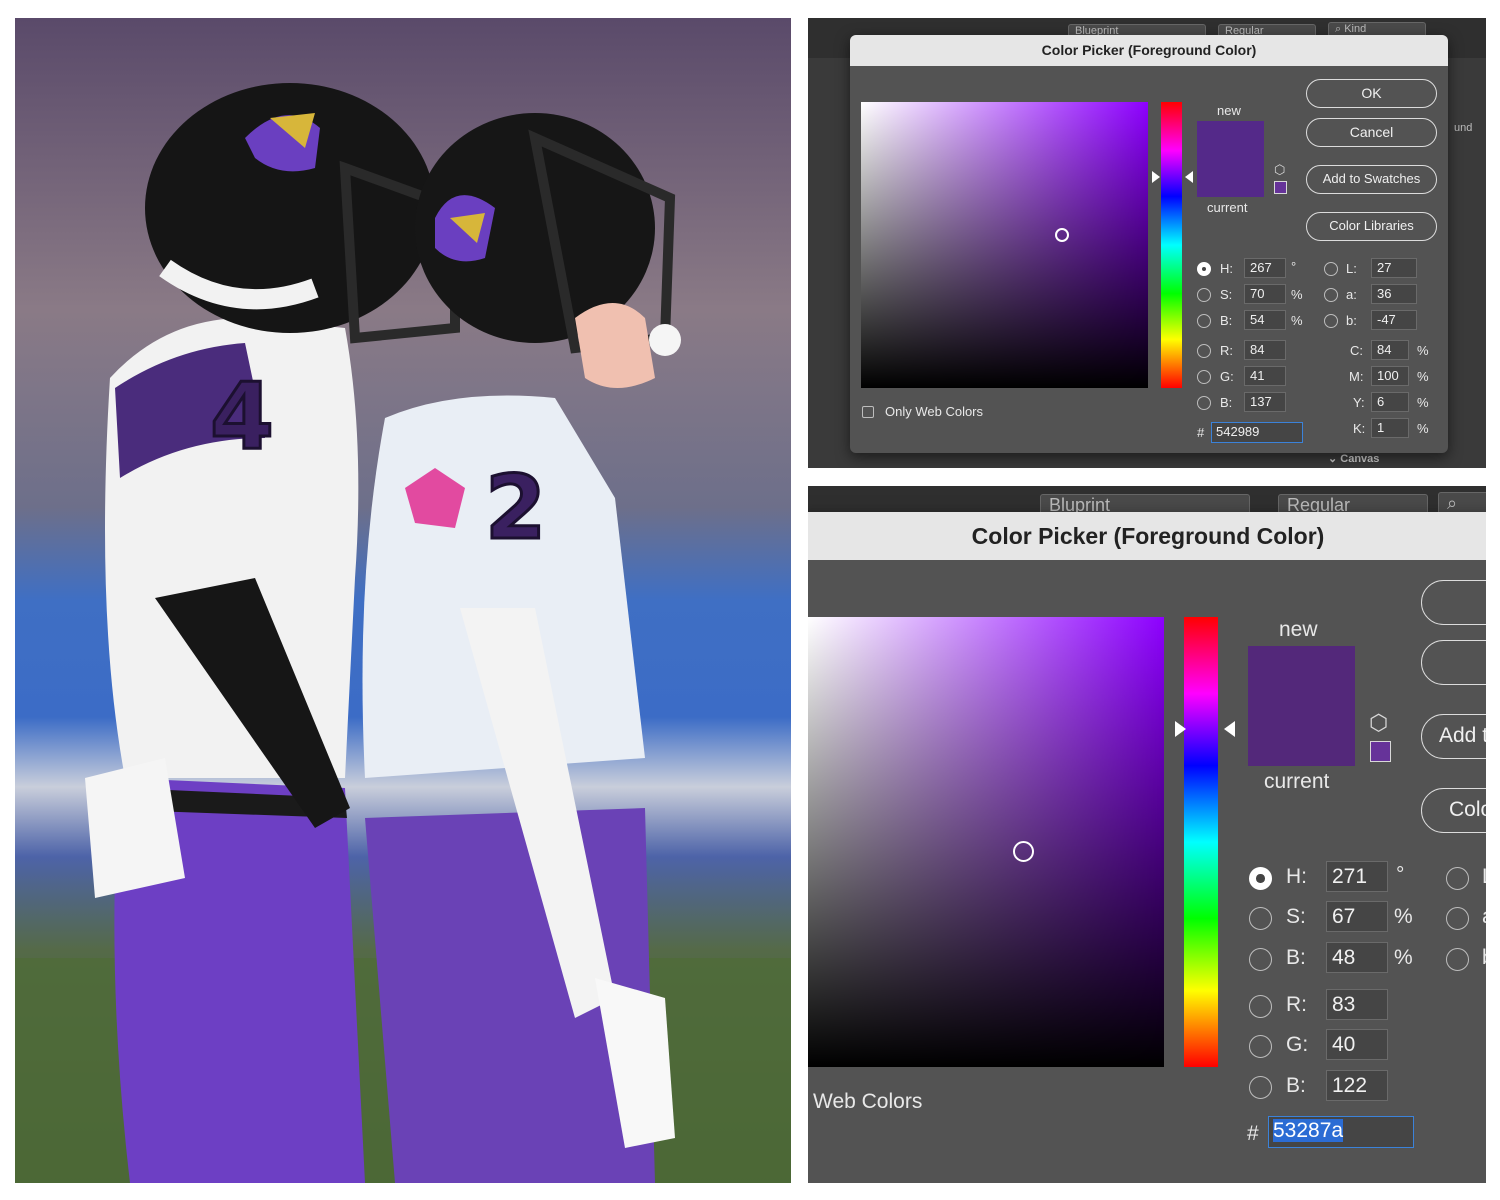 The width and height of the screenshot is (1500, 1200). Describe the element at coordinates (1403, 916) in the screenshot. I see `saturation-unit-zoomed: %` at that location.